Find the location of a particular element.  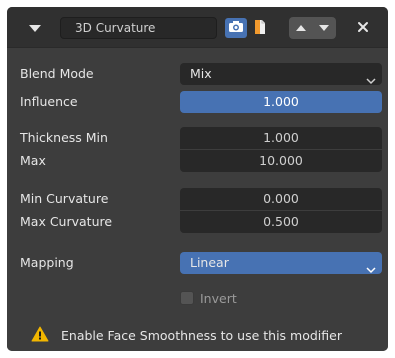

move-modifier-buttons is located at coordinates (312, 28).